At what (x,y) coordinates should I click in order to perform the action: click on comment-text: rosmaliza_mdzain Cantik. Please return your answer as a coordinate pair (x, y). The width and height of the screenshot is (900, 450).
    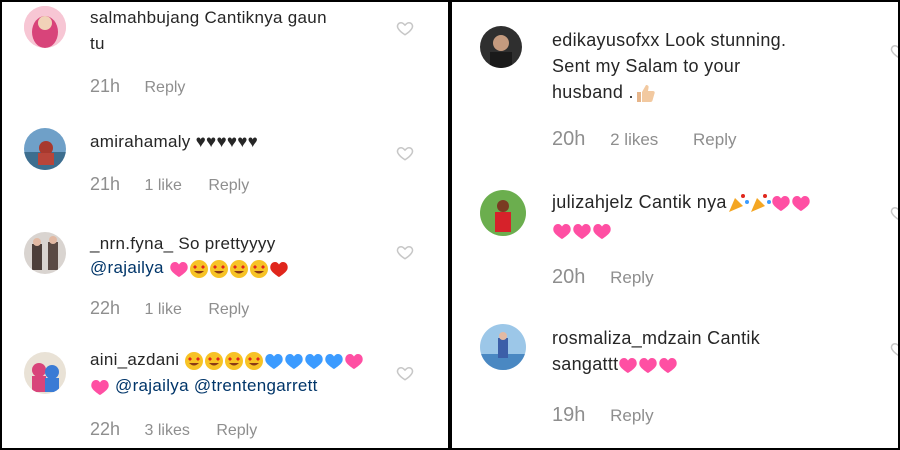
    Looking at the image, I should click on (656, 338).